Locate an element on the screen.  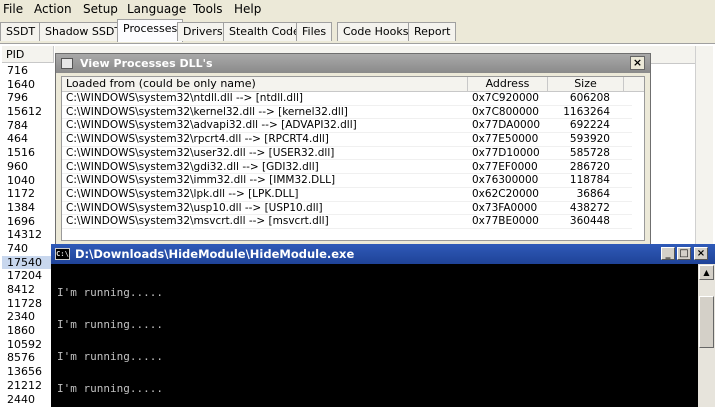
pid-row: 13656 is located at coordinates (28, 372).